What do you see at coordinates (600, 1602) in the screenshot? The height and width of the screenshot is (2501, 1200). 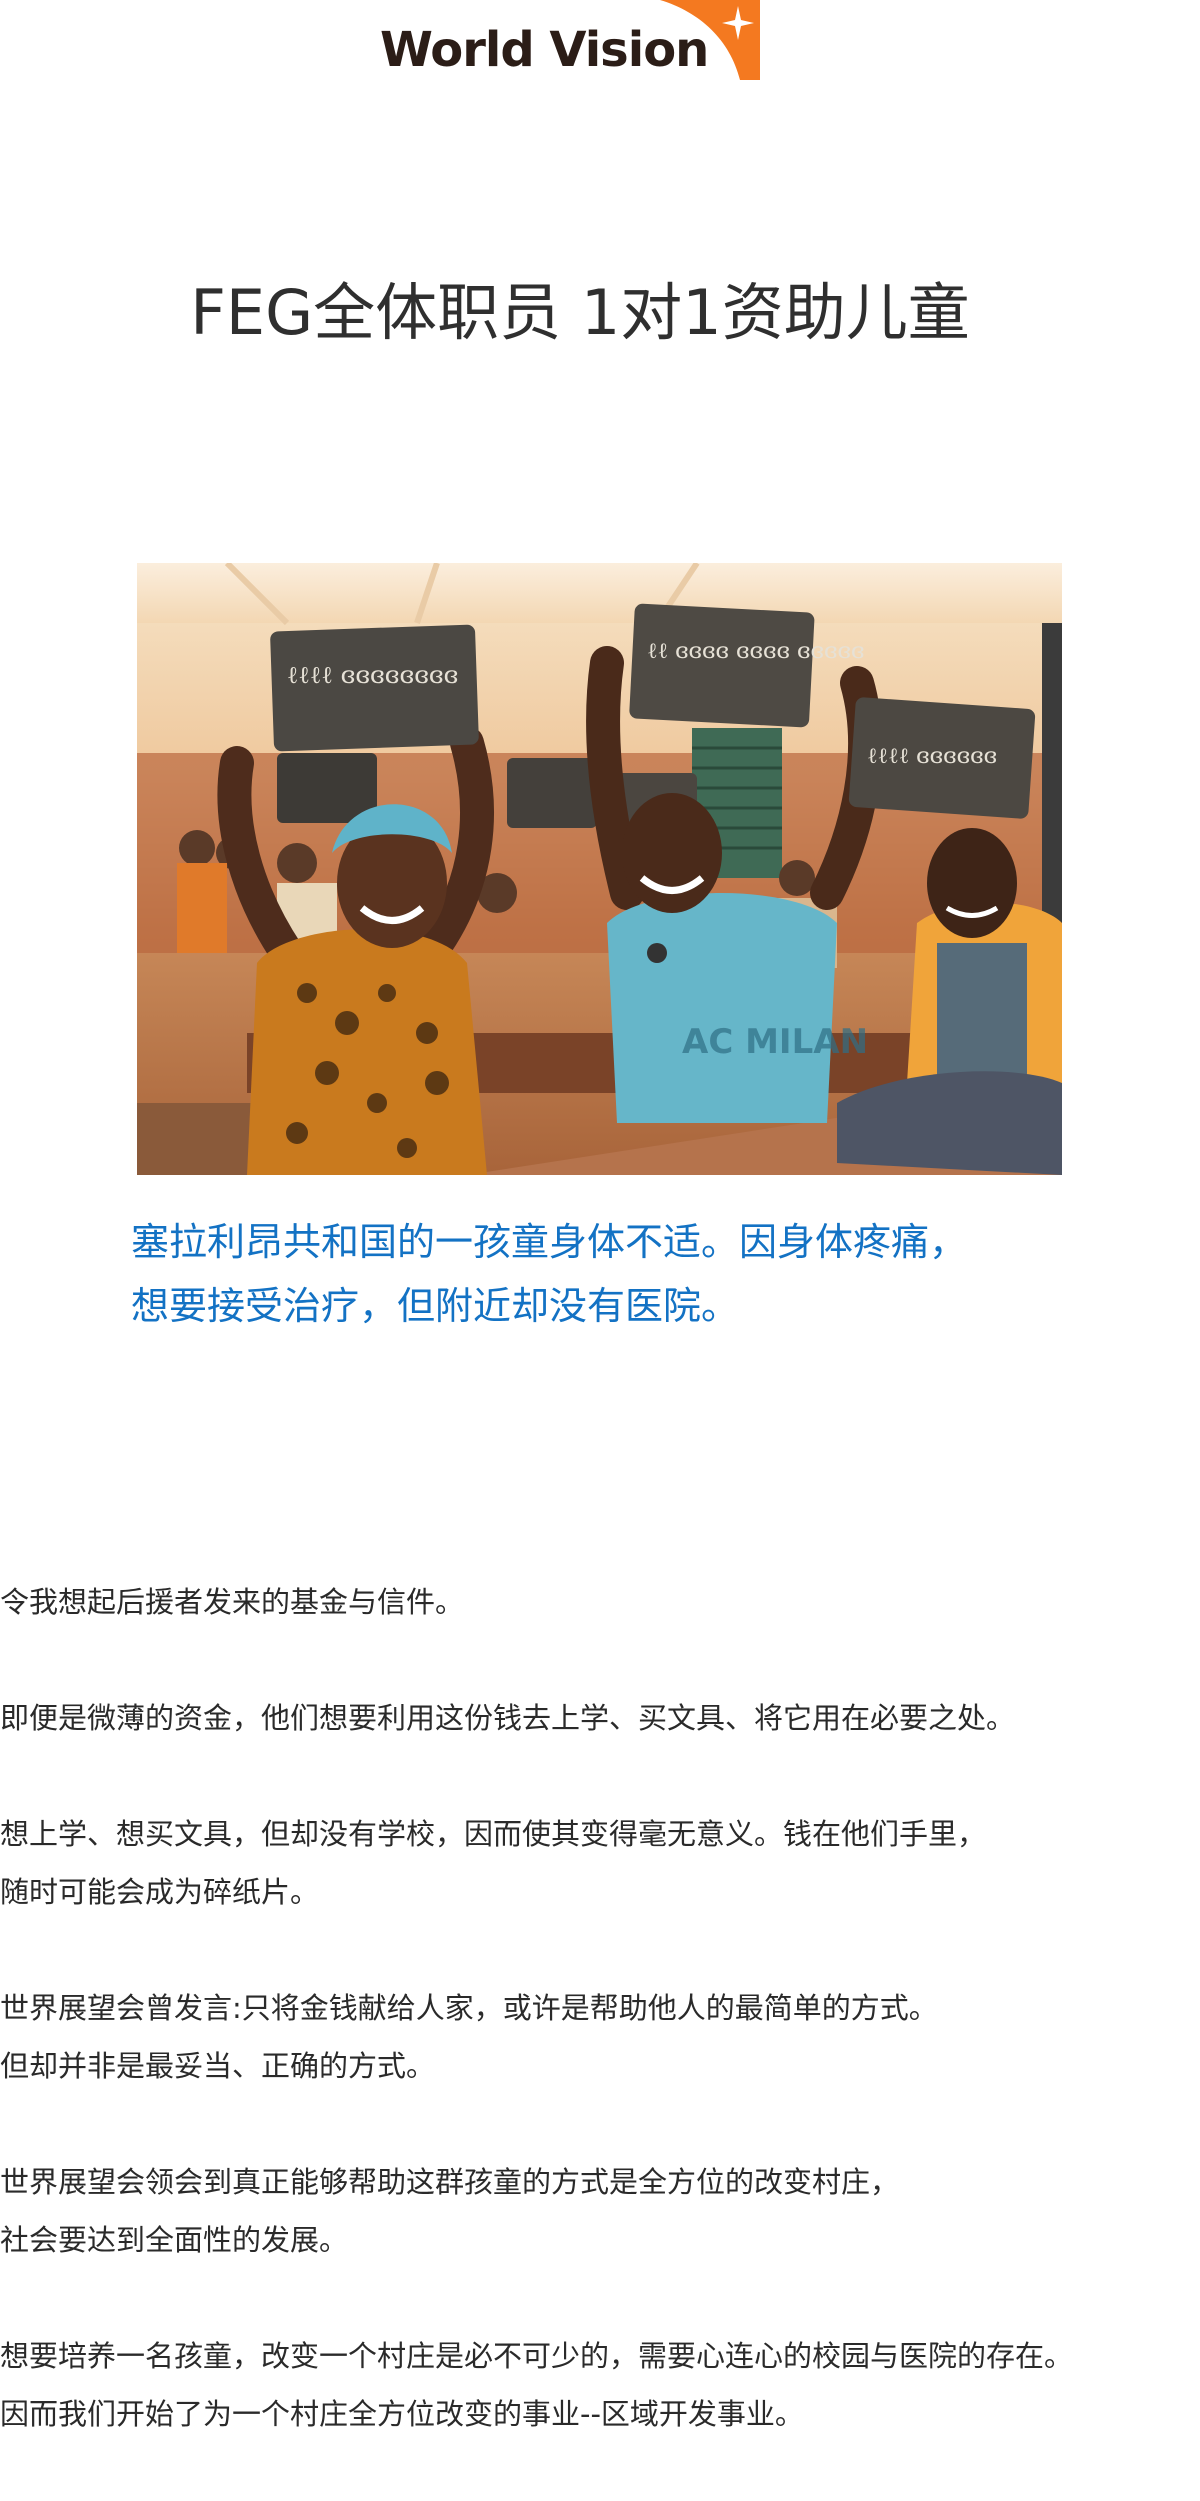 I see `paragraph: 令我想起后援者发来的基金与信件。` at bounding box center [600, 1602].